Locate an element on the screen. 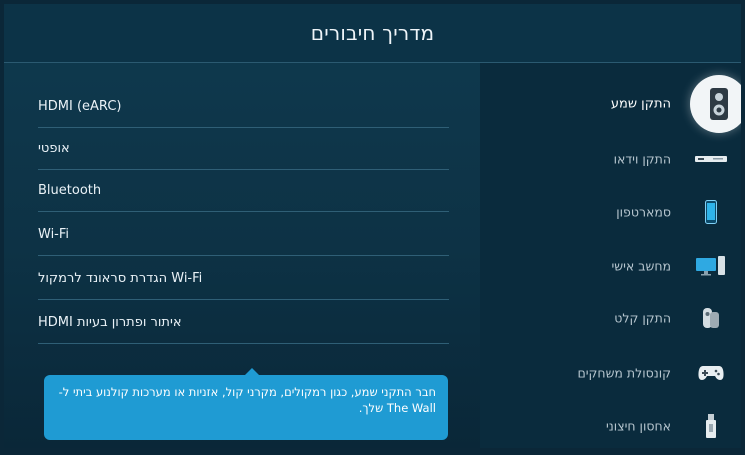 This screenshot has height=455, width=745. speaker-icon is located at coordinates (715, 104).